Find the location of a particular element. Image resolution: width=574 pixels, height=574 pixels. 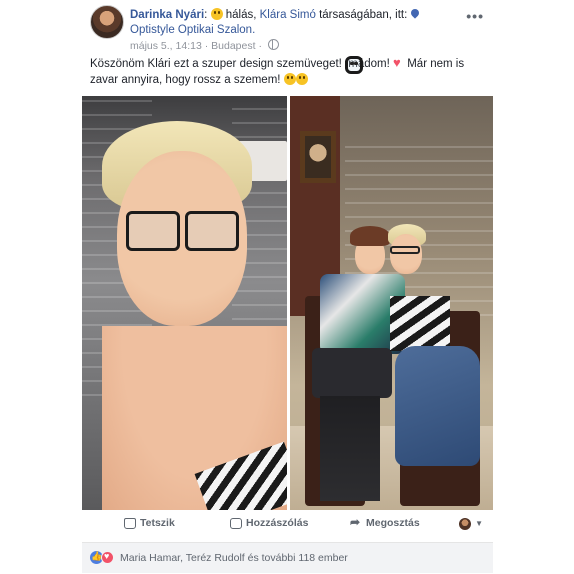

post-actions: Tetszik Hozzászólás Megosztás ▼ is located at coordinates (287, 524).